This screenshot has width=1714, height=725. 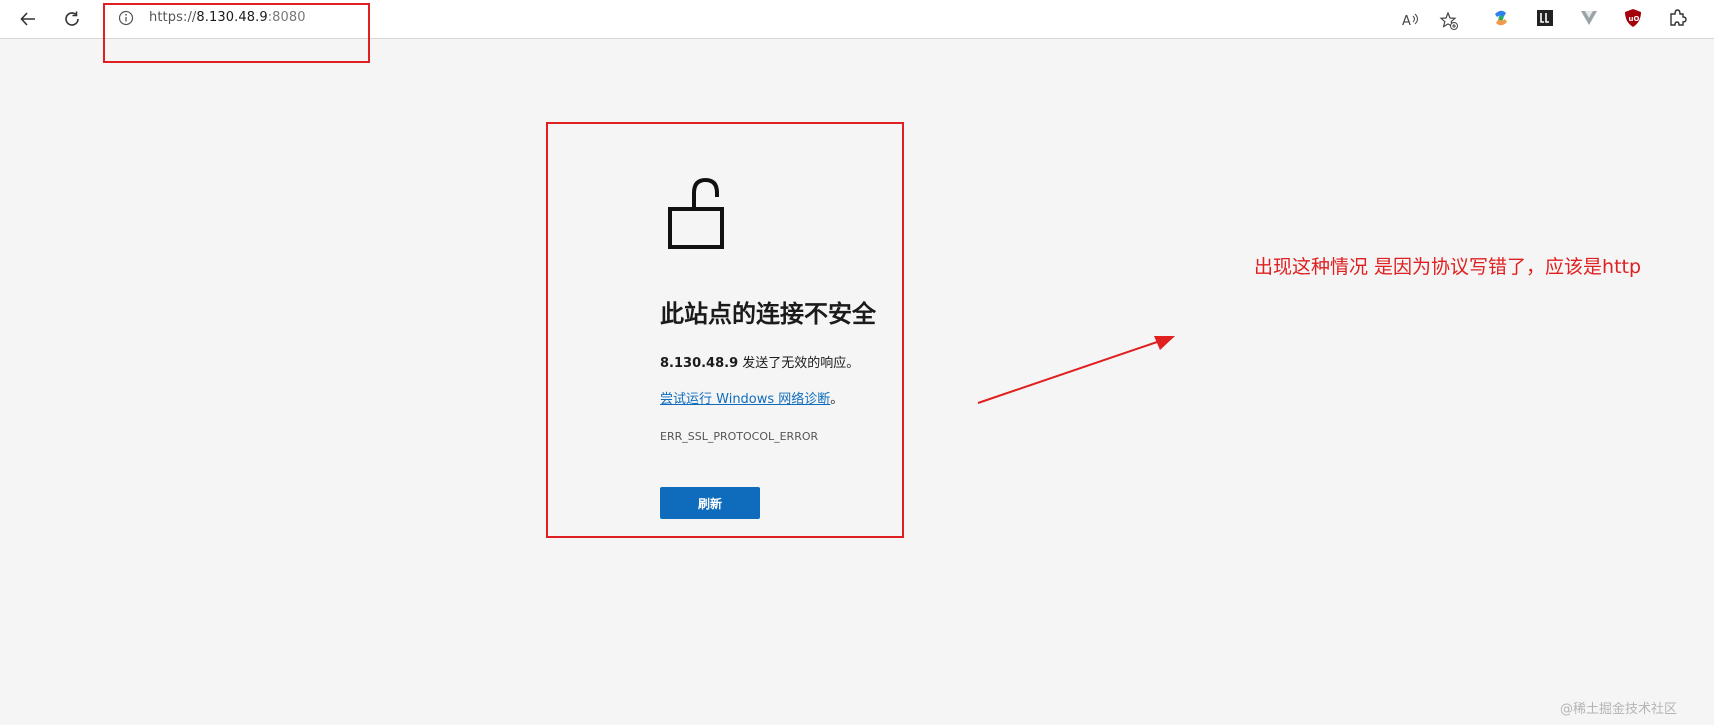 I want to click on lastpass-extension, so click(x=1545, y=18).